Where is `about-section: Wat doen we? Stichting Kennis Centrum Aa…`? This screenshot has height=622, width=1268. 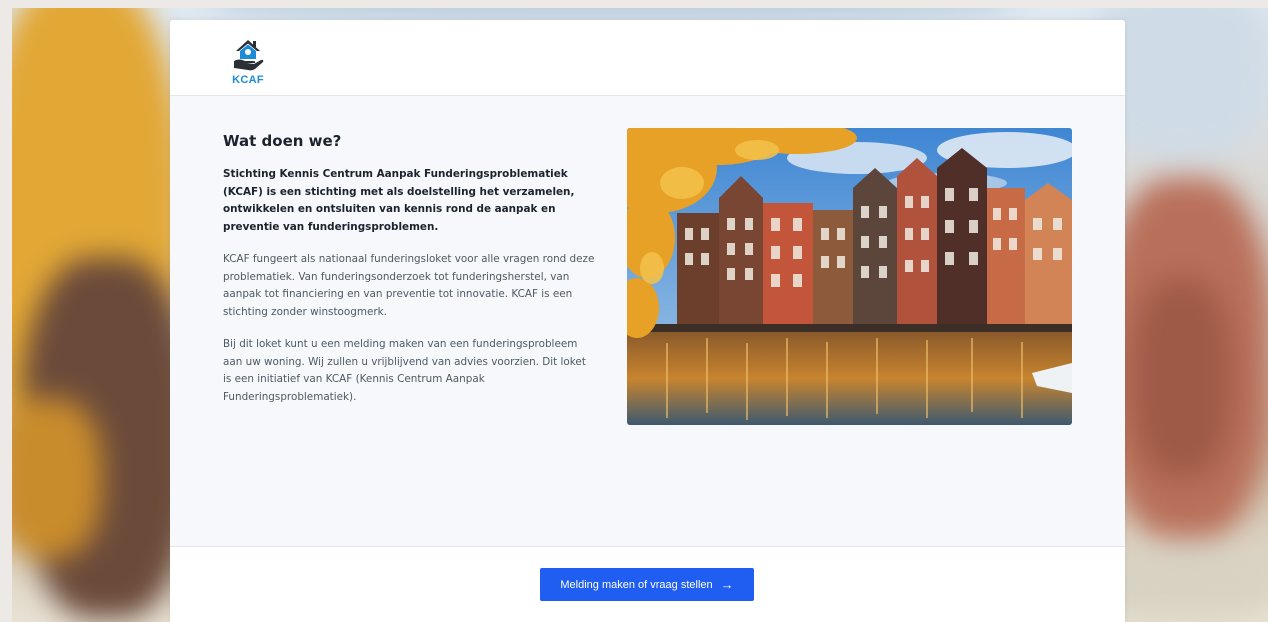 about-section: Wat doen we? Stichting Kennis Centrum Aa… is located at coordinates (409, 276).